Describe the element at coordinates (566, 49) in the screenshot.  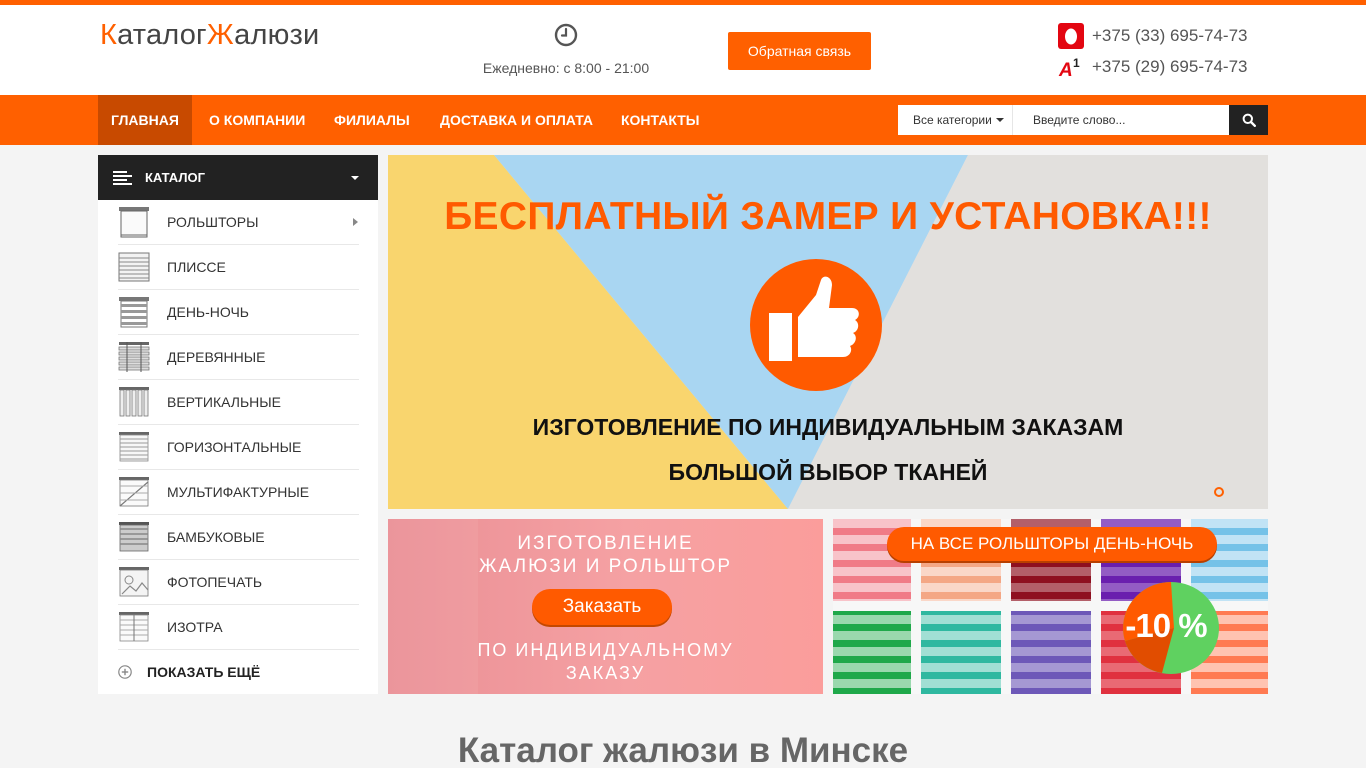
I see `working-hours: Ежедневно: с 8:00 - 21:00` at that location.